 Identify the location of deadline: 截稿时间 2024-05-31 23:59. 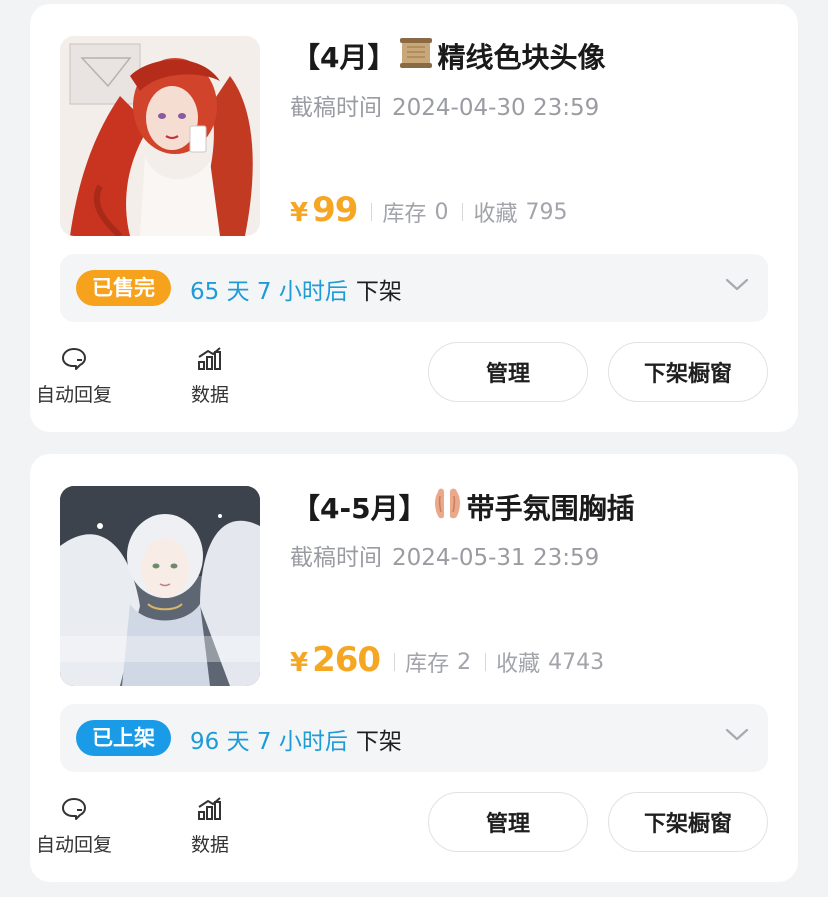
(444, 555).